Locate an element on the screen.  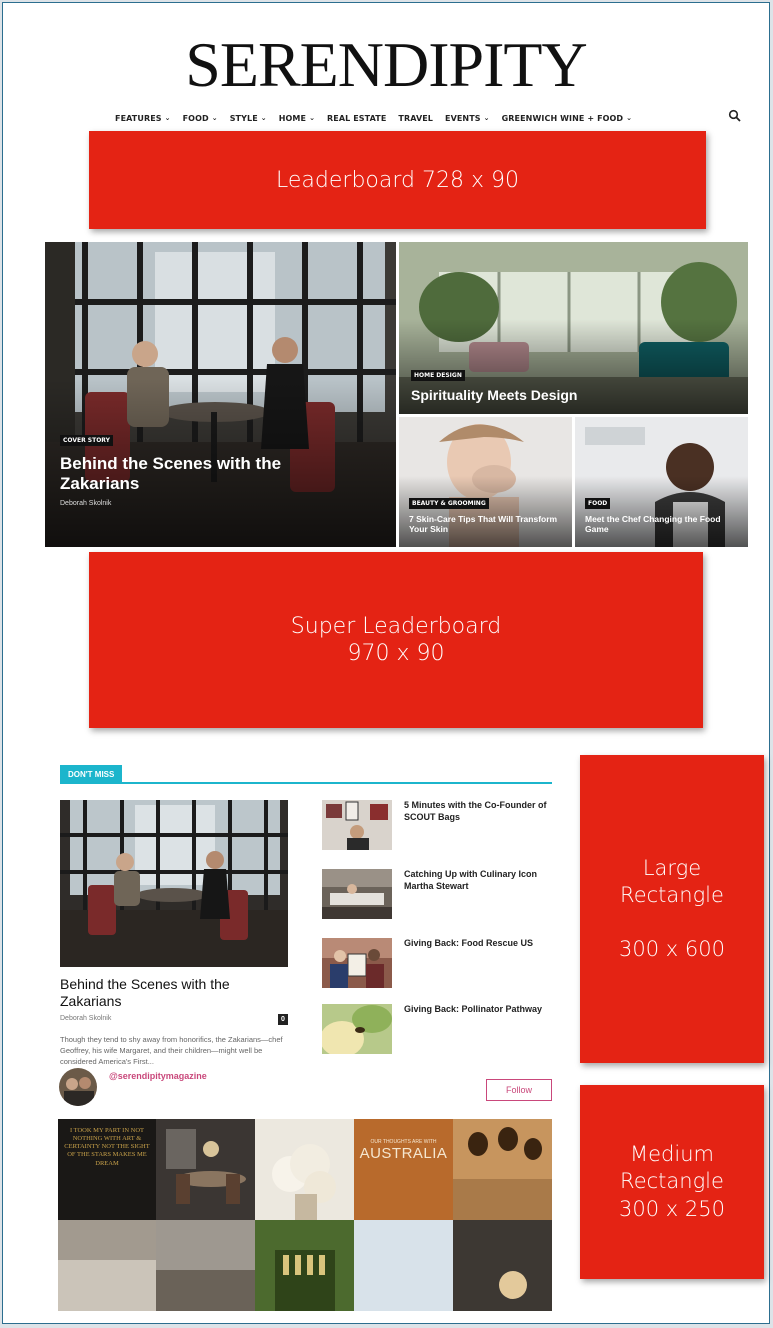
feature-author: Deborah Skolnik is located at coordinates (85, 1018).